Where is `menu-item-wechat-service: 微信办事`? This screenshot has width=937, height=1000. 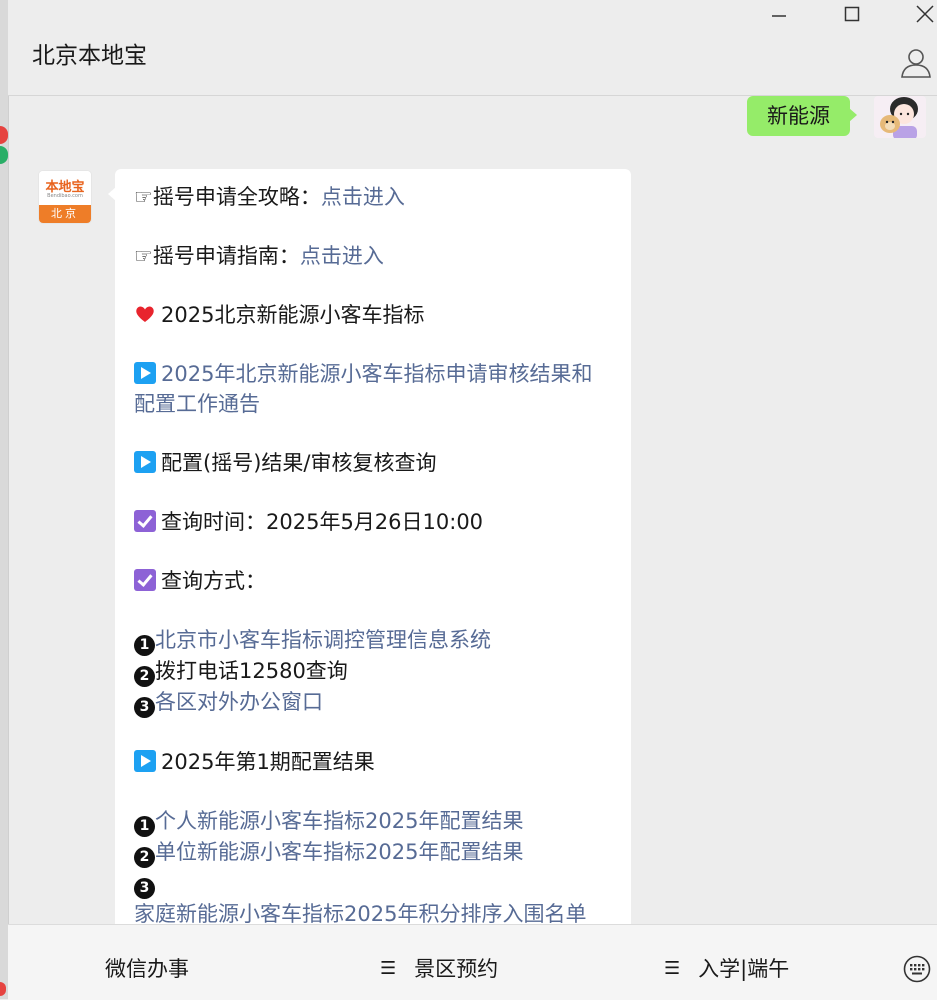 menu-item-wechat-service: 微信办事 is located at coordinates (147, 968).